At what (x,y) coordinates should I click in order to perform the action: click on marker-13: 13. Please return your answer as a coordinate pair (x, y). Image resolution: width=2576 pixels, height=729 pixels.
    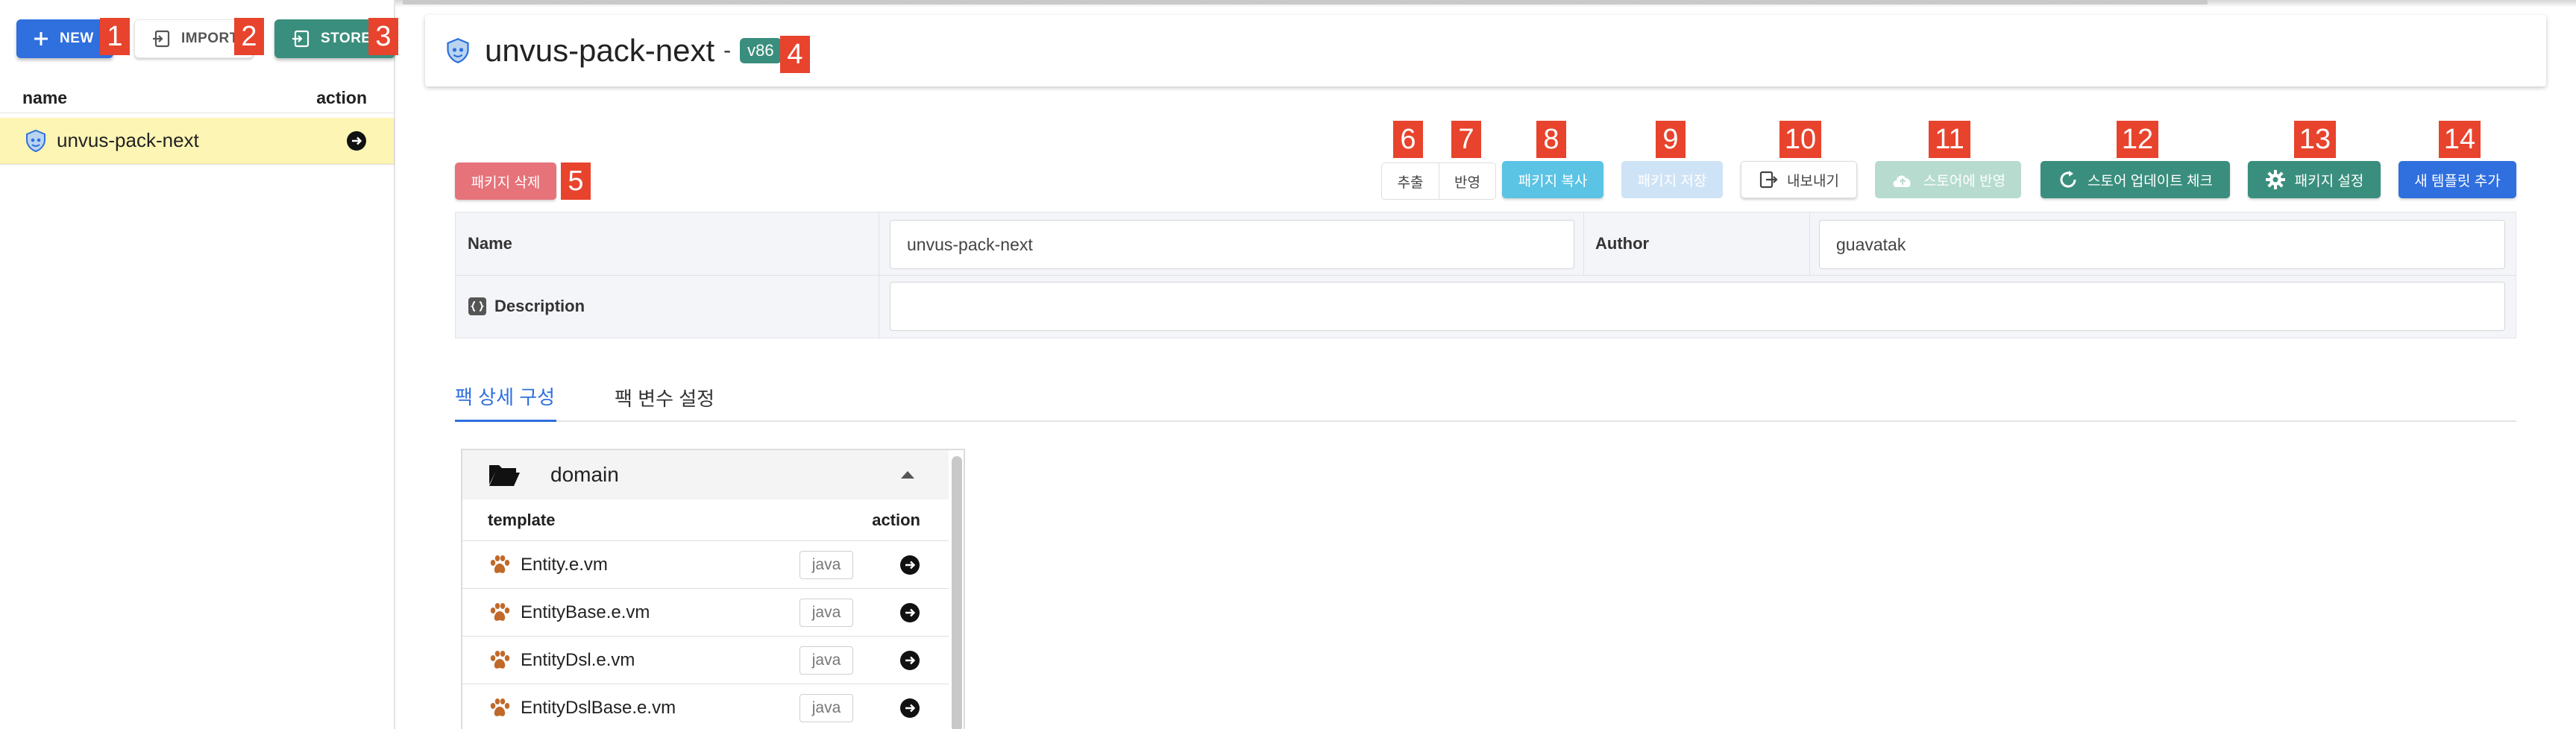
    Looking at the image, I should click on (2315, 139).